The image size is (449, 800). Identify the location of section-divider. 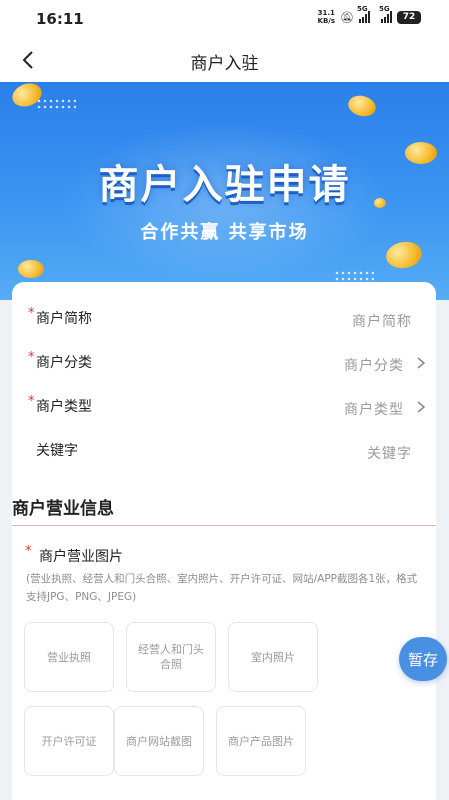
(224, 525).